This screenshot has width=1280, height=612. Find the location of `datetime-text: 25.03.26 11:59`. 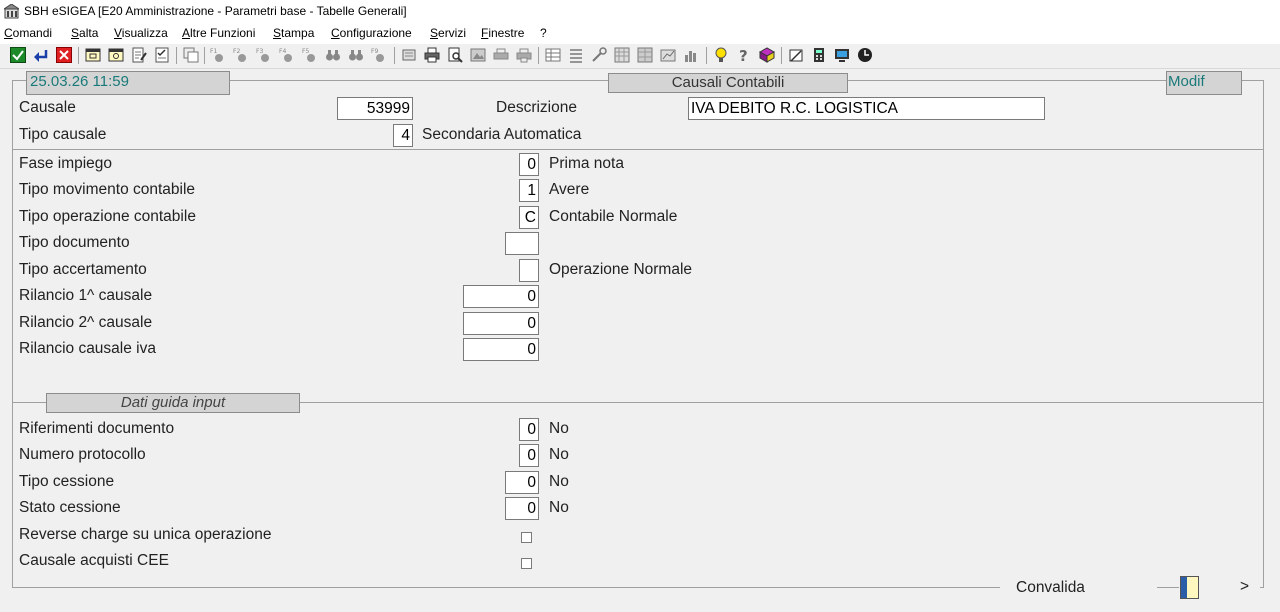

datetime-text: 25.03.26 11:59 is located at coordinates (79, 81).